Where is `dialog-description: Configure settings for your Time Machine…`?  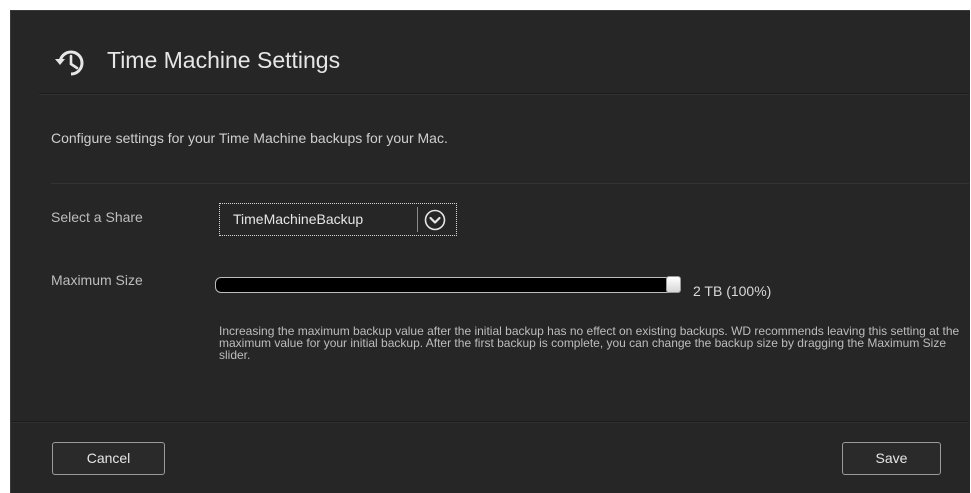 dialog-description: Configure settings for your Time Machine… is located at coordinates (249, 138).